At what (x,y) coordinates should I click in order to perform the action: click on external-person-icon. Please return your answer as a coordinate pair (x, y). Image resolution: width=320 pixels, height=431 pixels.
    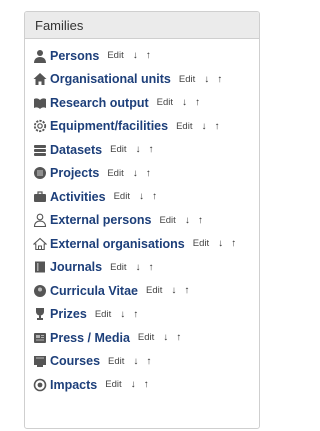
    Looking at the image, I should click on (40, 220).